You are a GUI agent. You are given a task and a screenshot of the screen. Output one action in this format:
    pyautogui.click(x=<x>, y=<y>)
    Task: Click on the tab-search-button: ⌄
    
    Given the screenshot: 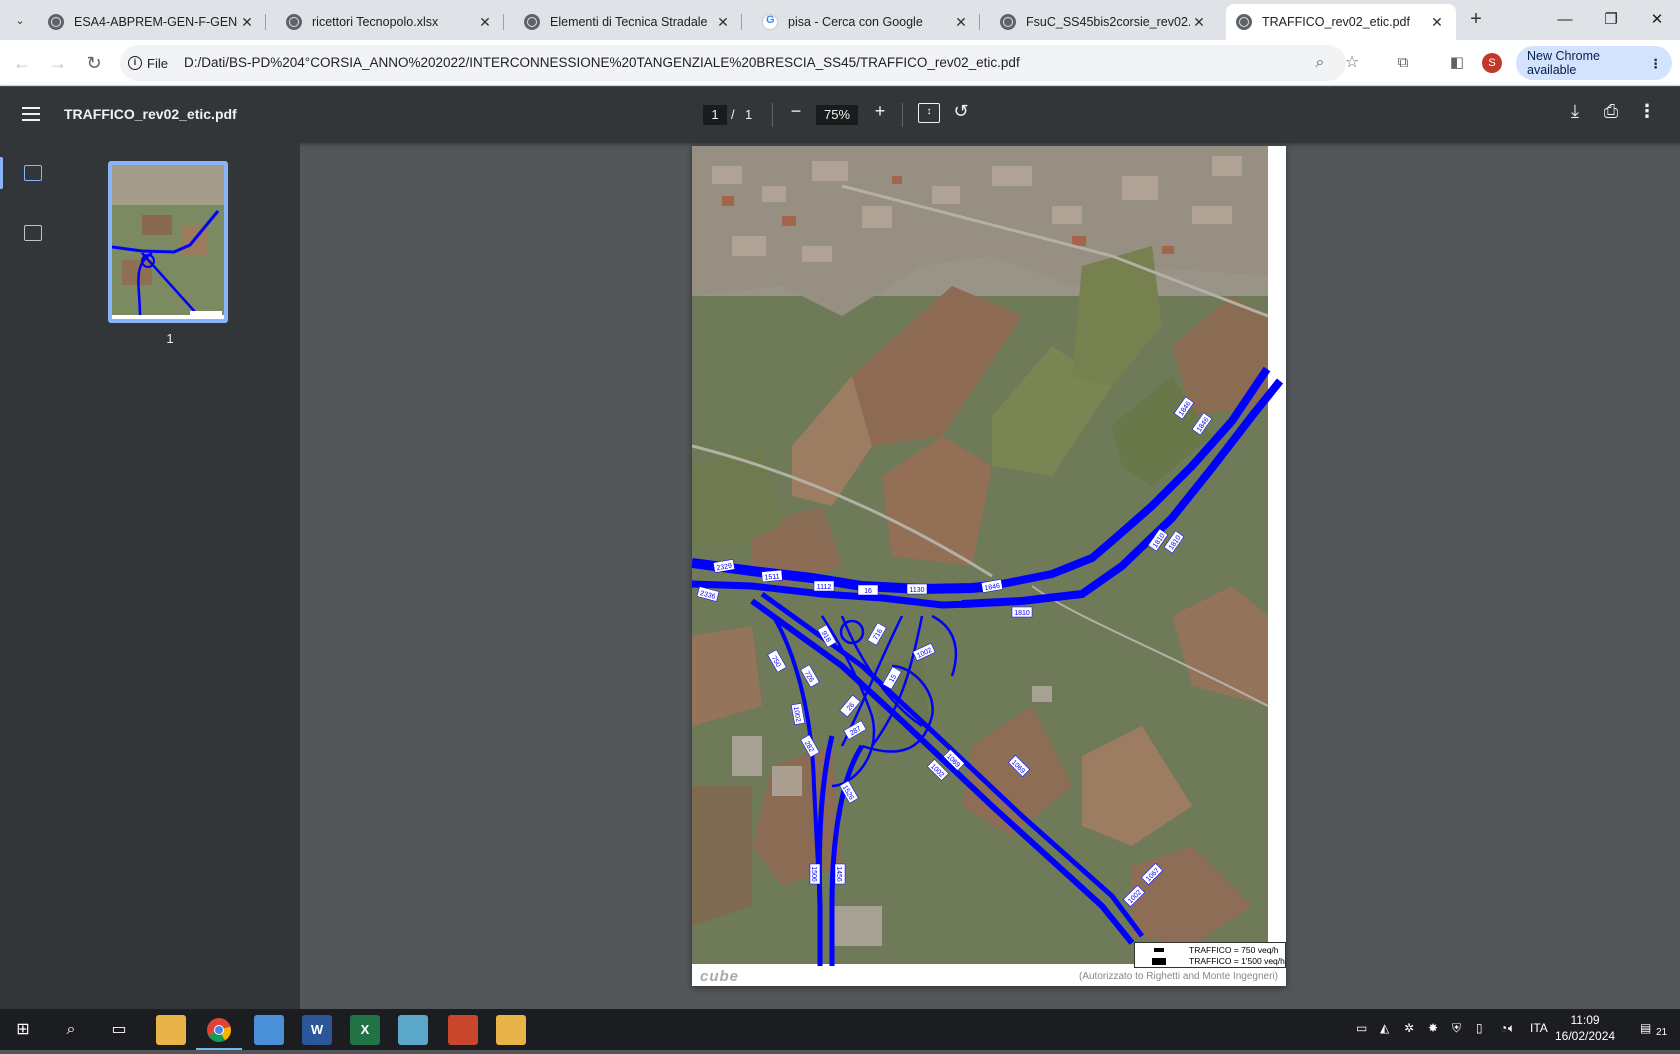 What is the action you would take?
    pyautogui.click(x=20, y=20)
    